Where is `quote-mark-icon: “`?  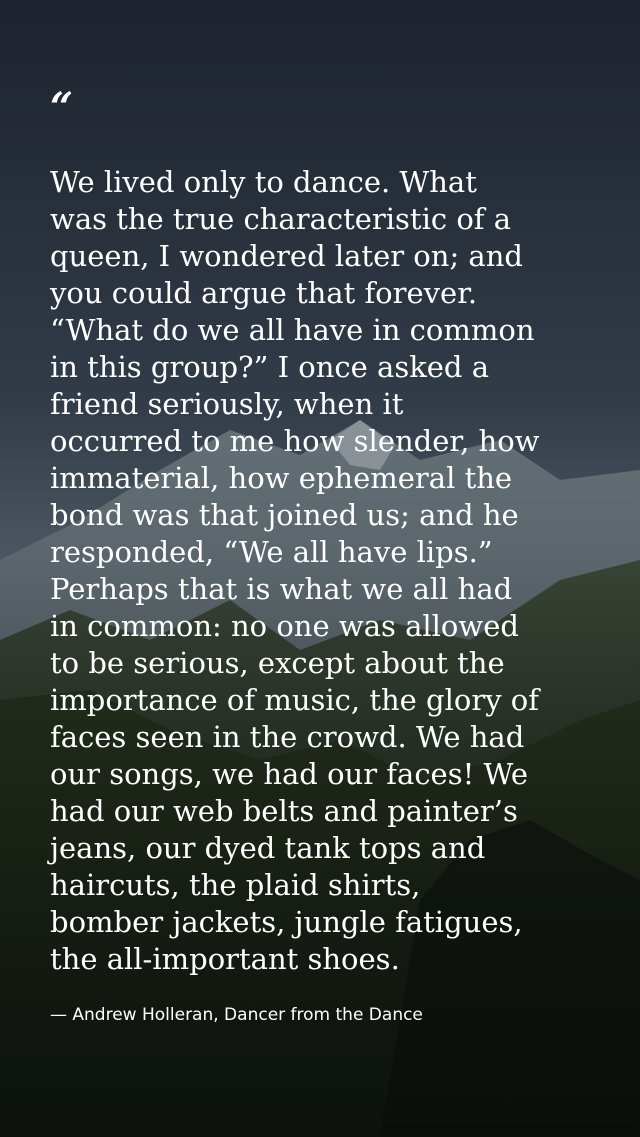 quote-mark-icon: “ is located at coordinates (61, 107).